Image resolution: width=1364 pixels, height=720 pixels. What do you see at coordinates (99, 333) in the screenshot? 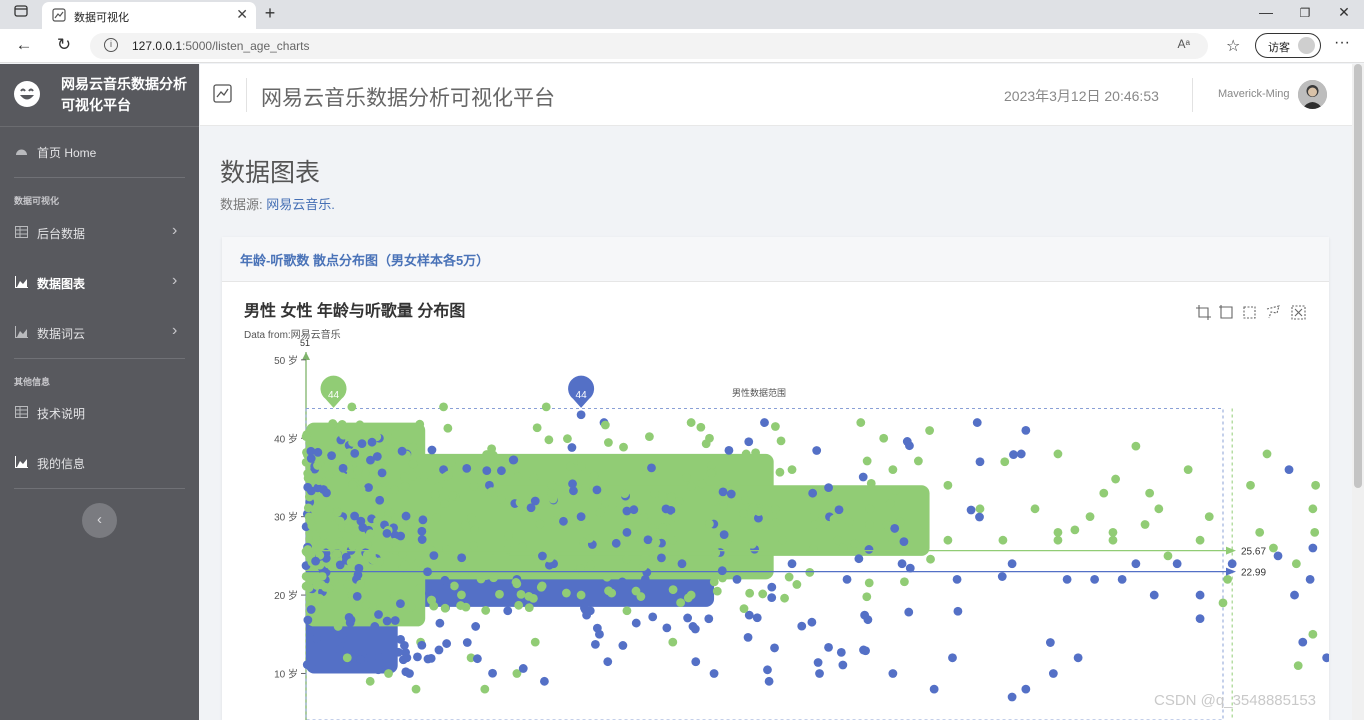
I see `sidebar-item-wordcloud: 数据词云 ›` at bounding box center [99, 333].